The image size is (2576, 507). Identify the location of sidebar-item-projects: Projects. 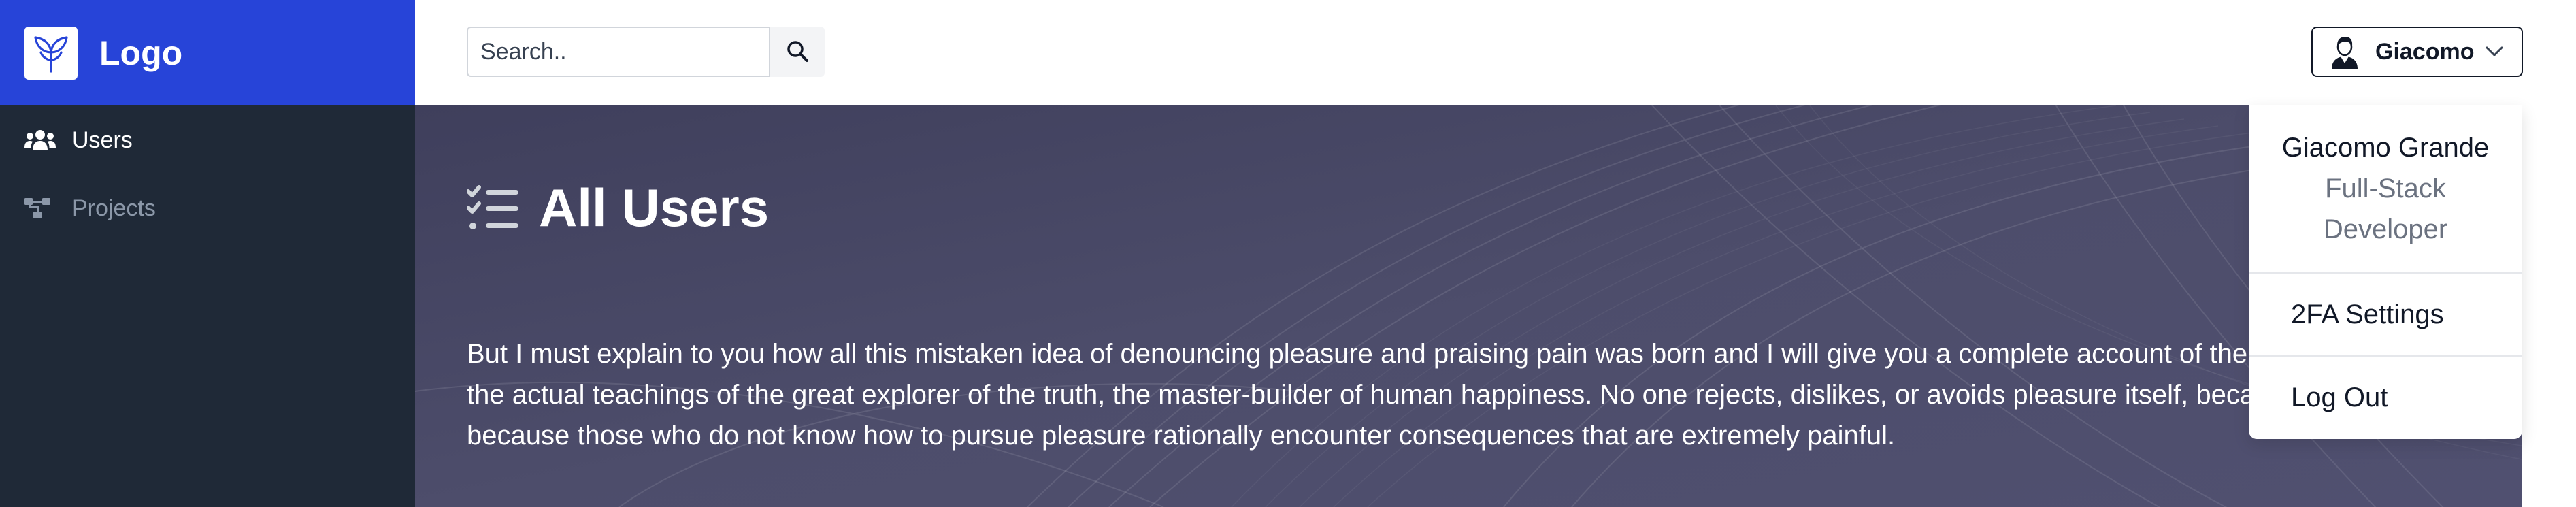
(208, 208).